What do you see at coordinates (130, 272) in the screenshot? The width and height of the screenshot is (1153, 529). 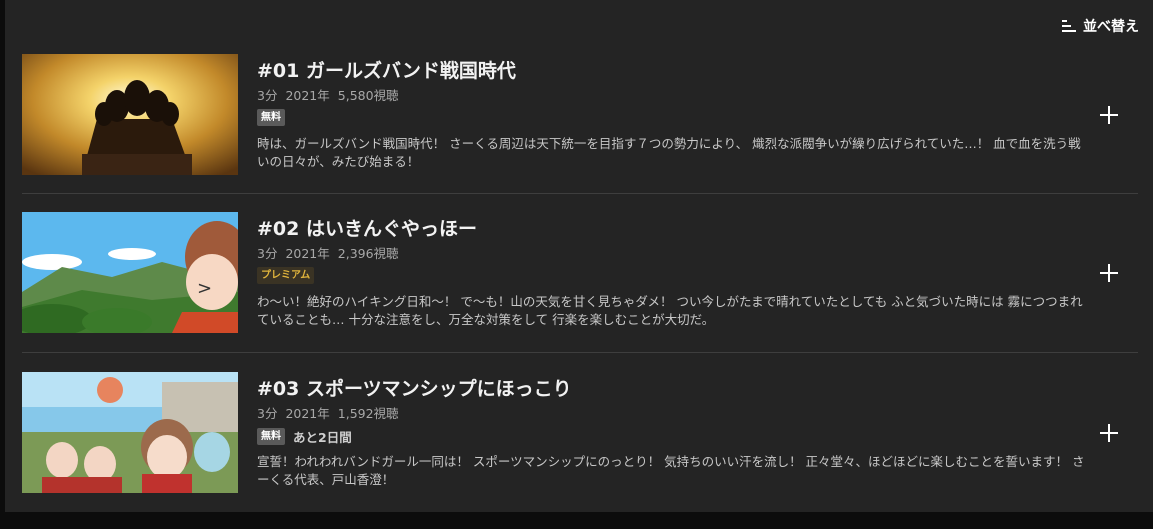 I see `episode-thumbnail-2: >` at bounding box center [130, 272].